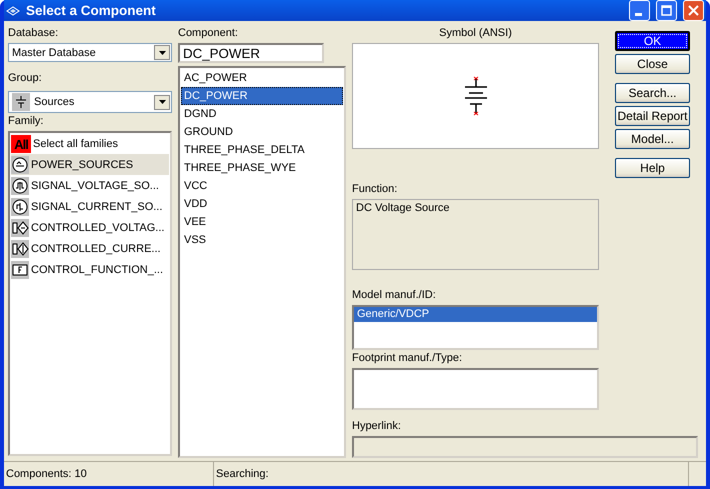  What do you see at coordinates (262, 204) in the screenshot?
I see `component-item: VDD` at bounding box center [262, 204].